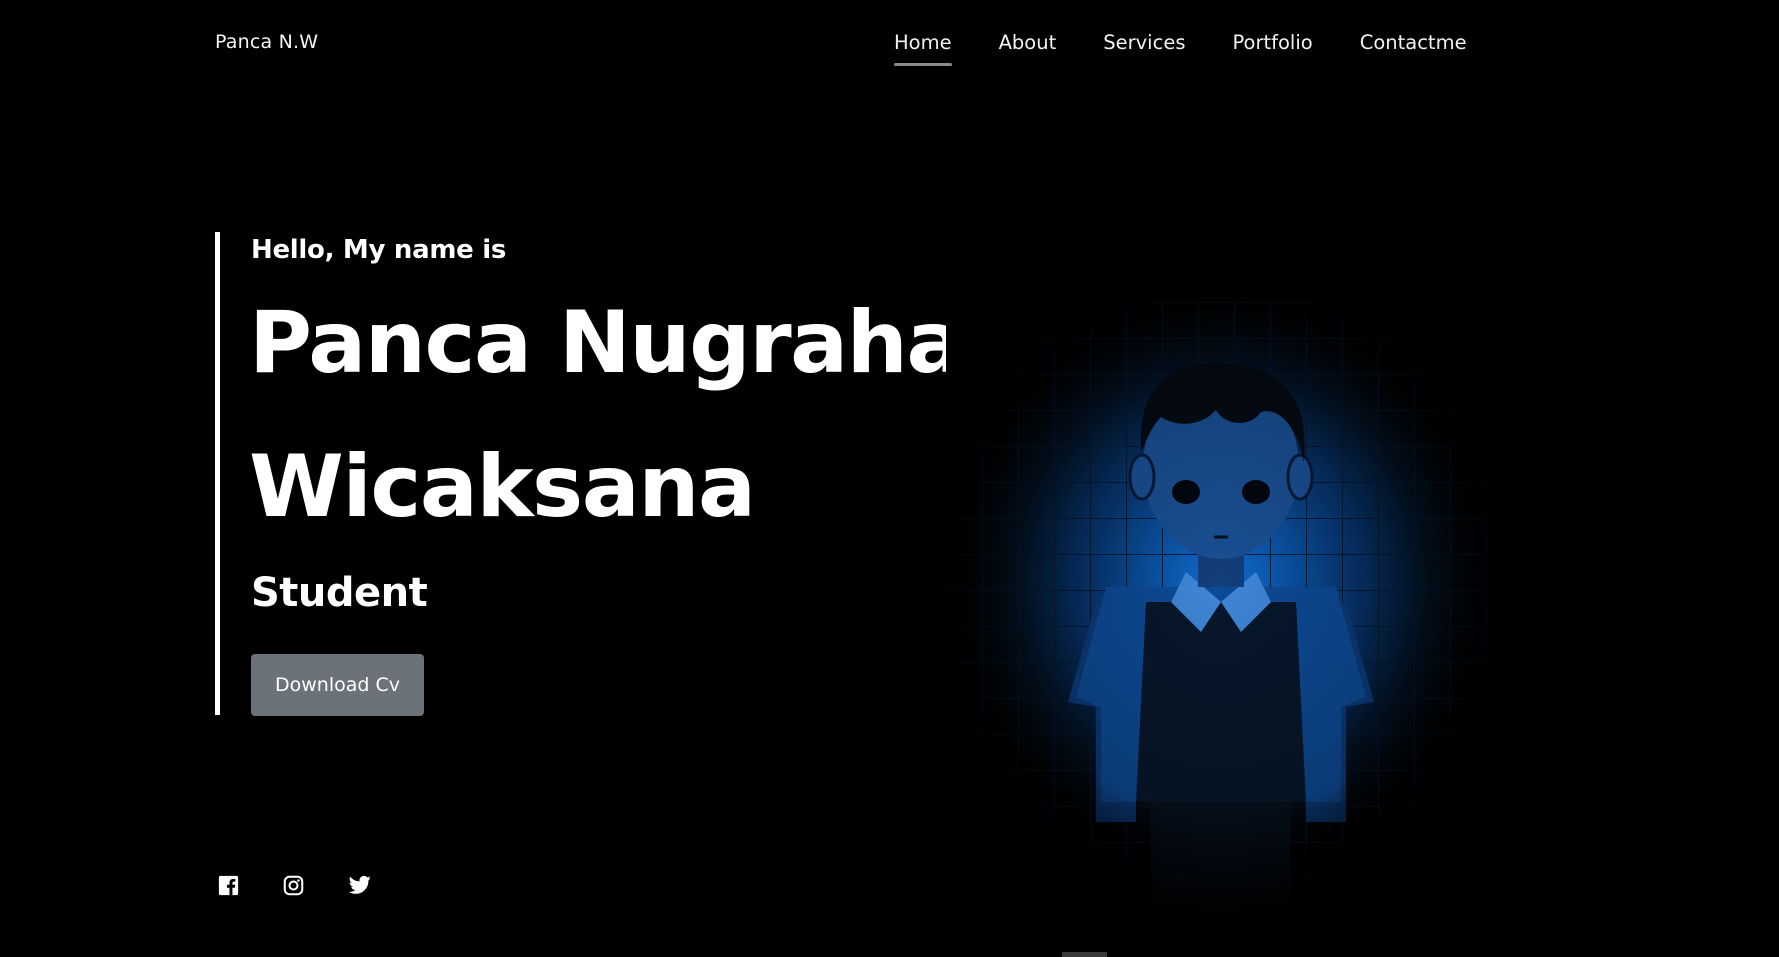 The width and height of the screenshot is (1779, 957). What do you see at coordinates (502, 487) in the screenshot?
I see `hero-name-line2: Wicaksana` at bounding box center [502, 487].